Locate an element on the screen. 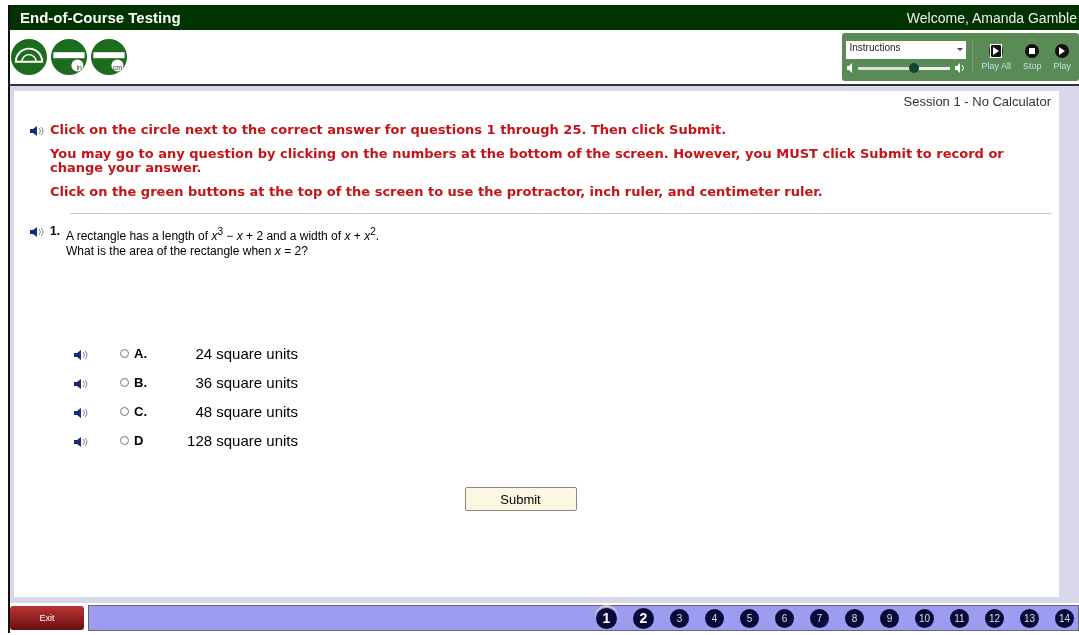 Image resolution: width=1079 pixels, height=635 pixels. submit-button: Submit is located at coordinates (520, 499).